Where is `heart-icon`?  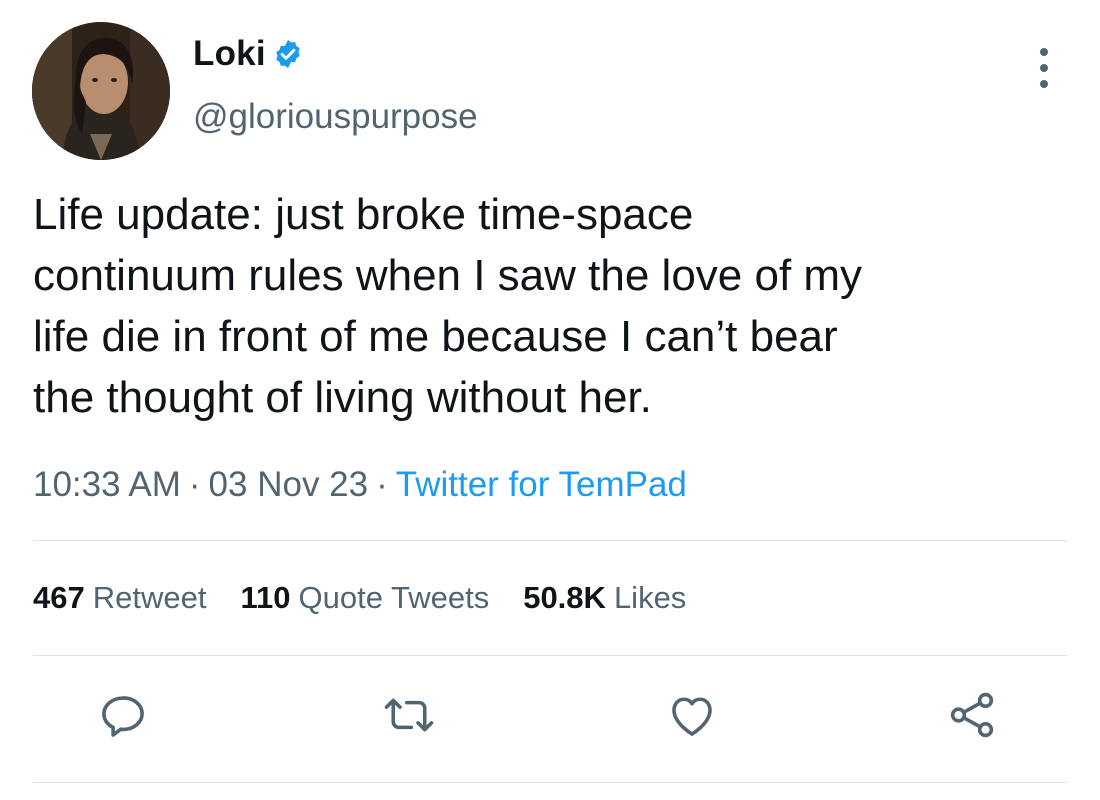
heart-icon is located at coordinates (692, 715).